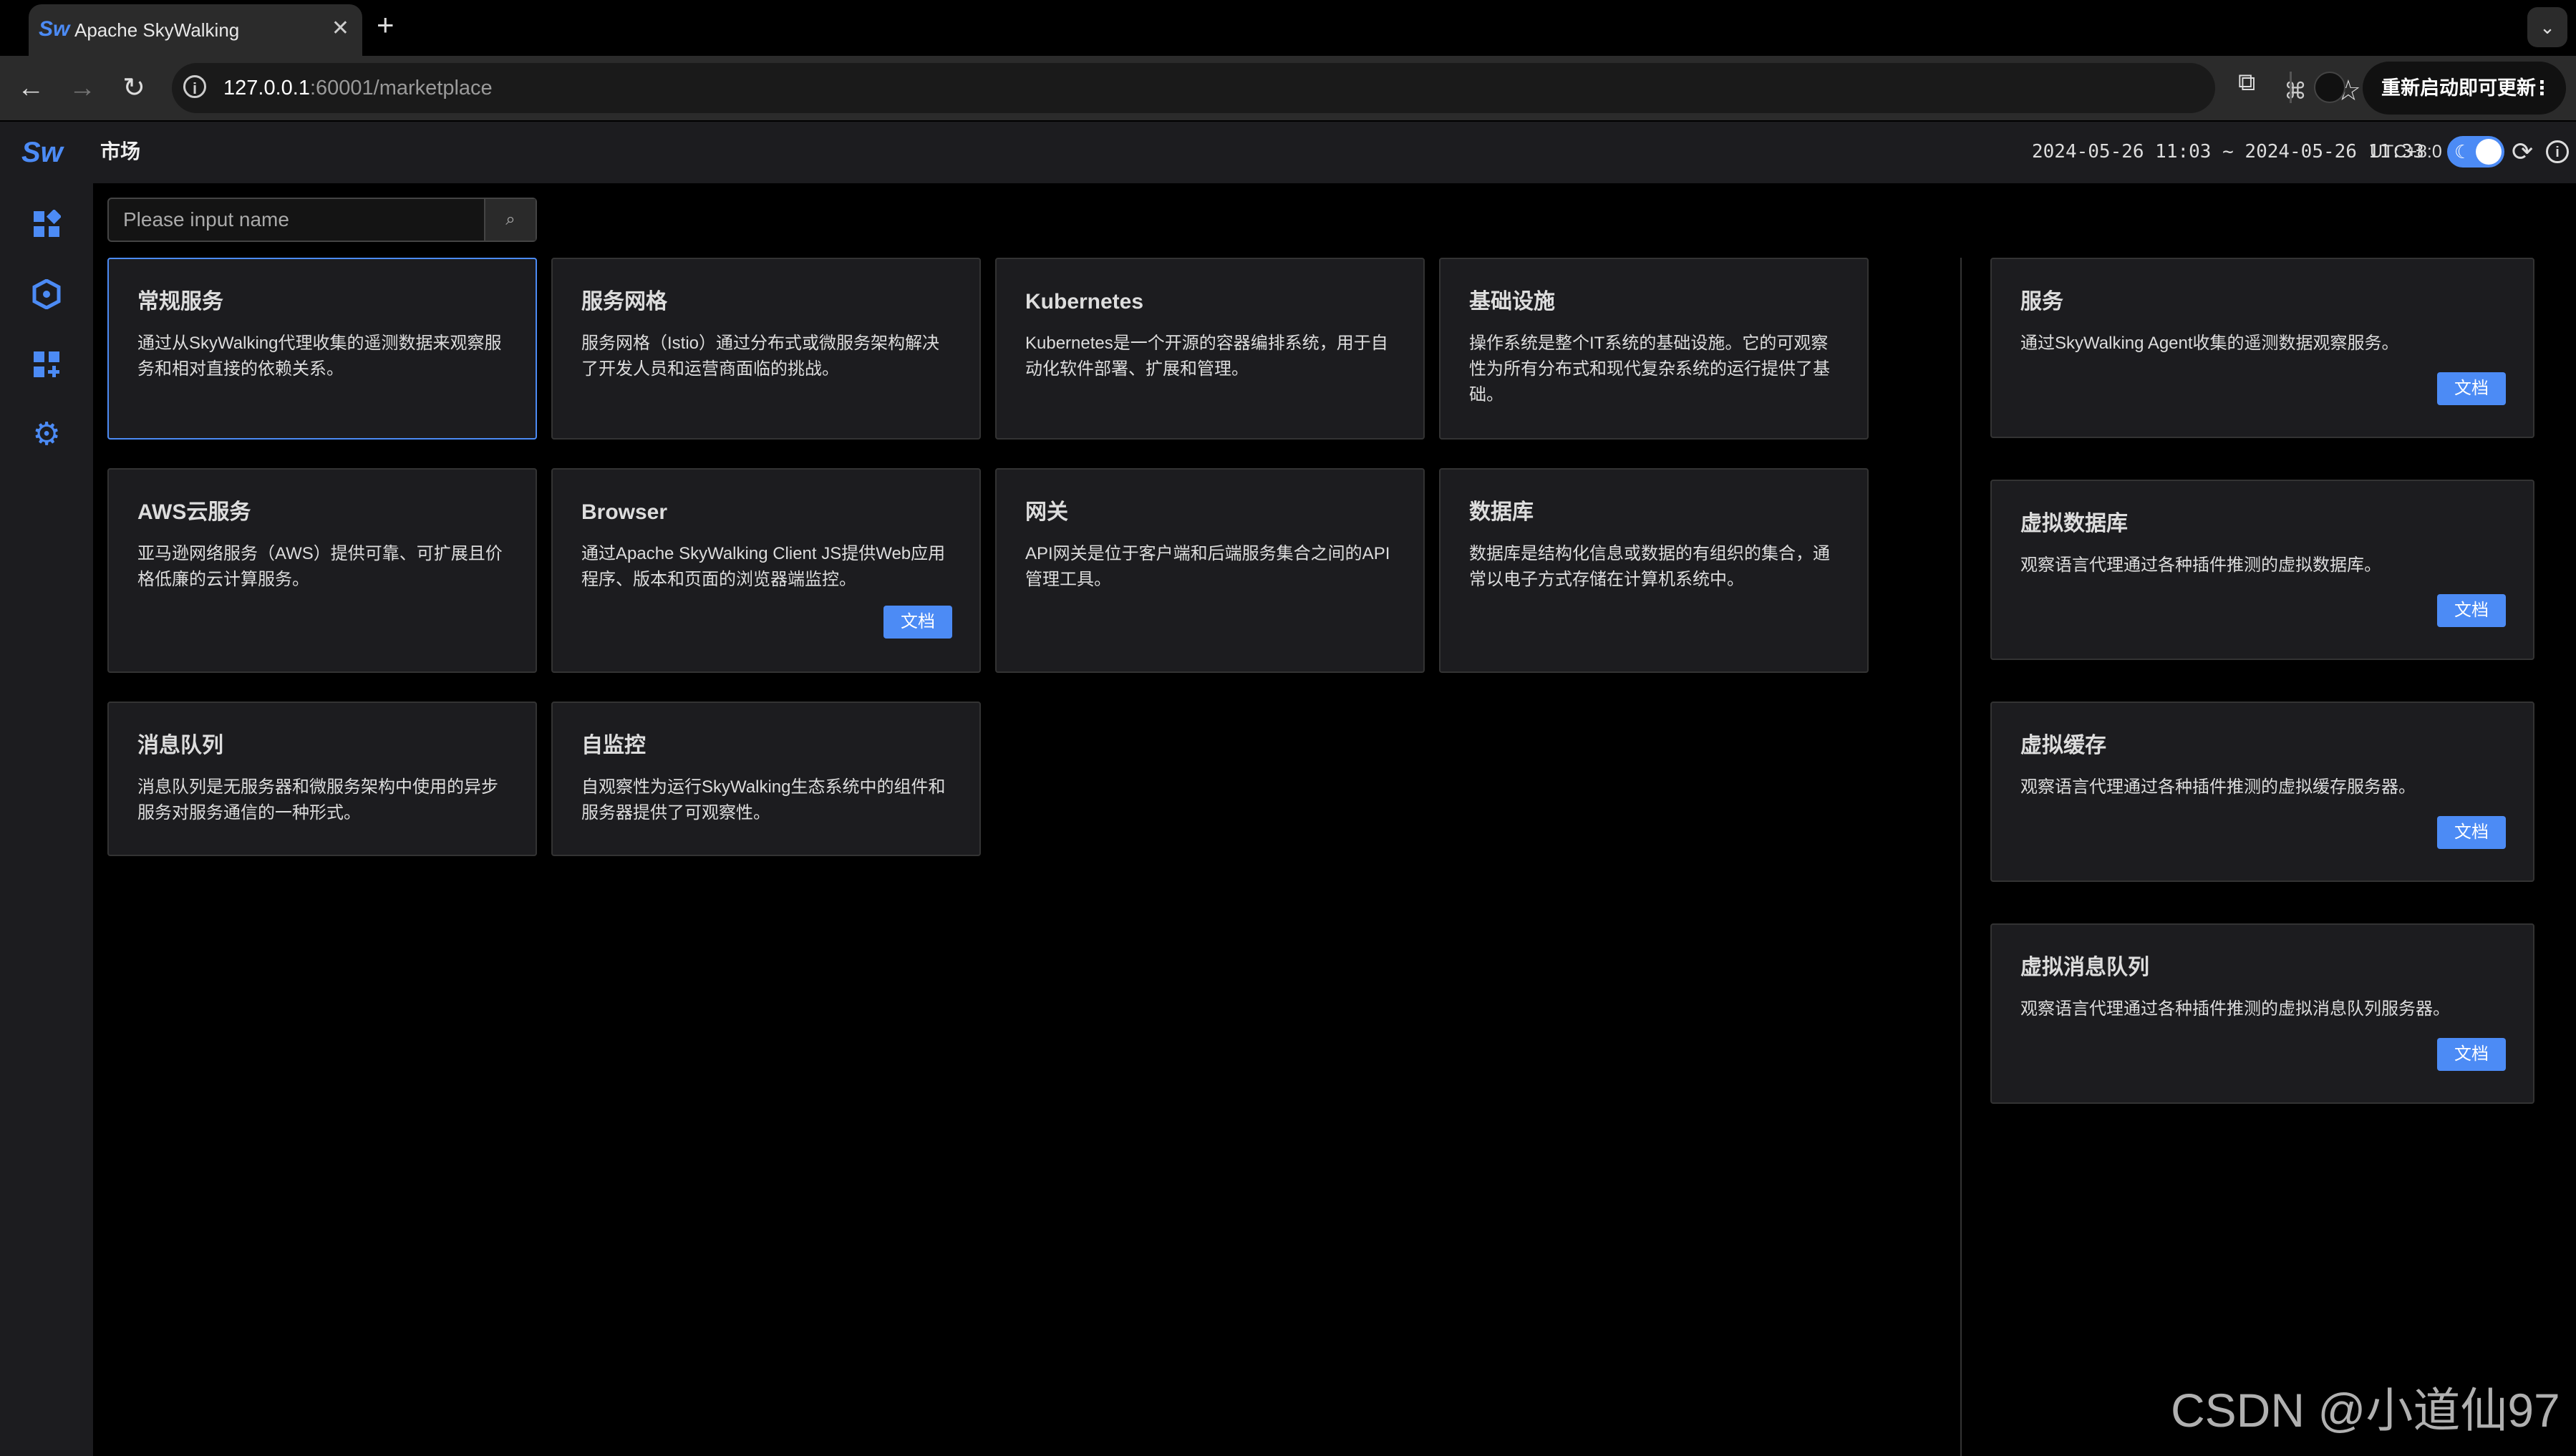 The image size is (2576, 1456). Describe the element at coordinates (624, 512) in the screenshot. I see `card-title: Browser` at that location.